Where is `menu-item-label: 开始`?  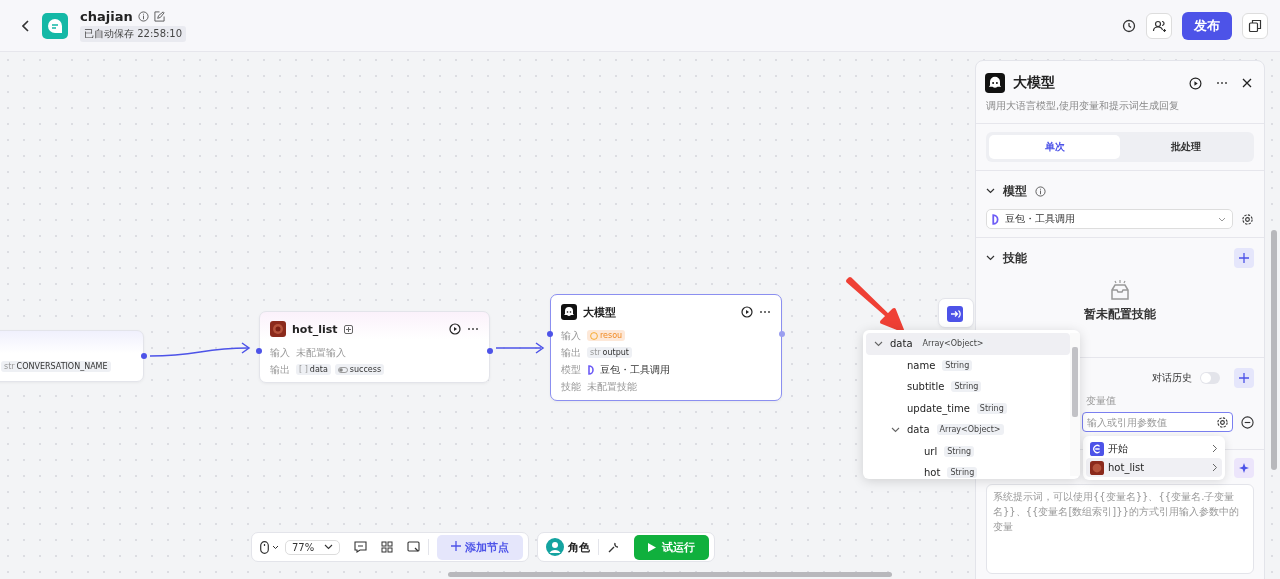 menu-item-label: 开始 is located at coordinates (1118, 448).